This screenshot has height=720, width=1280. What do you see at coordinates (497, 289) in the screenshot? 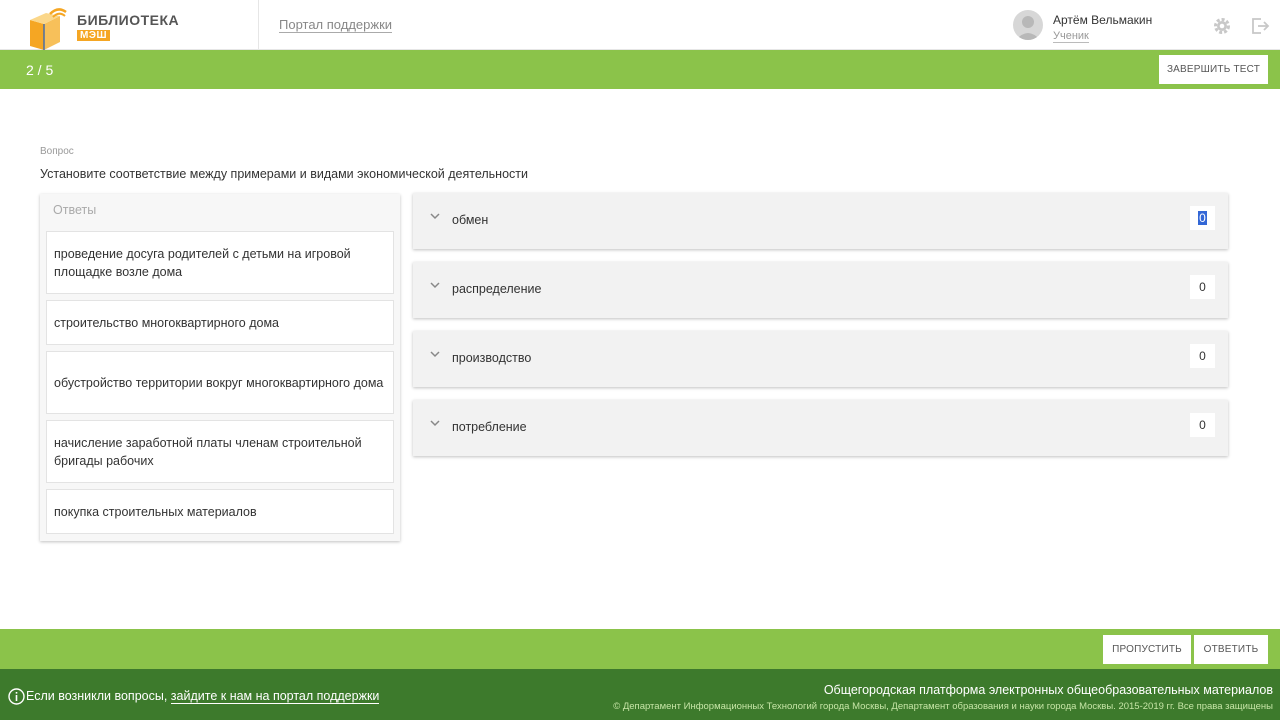
I see `category-label: распределение` at bounding box center [497, 289].